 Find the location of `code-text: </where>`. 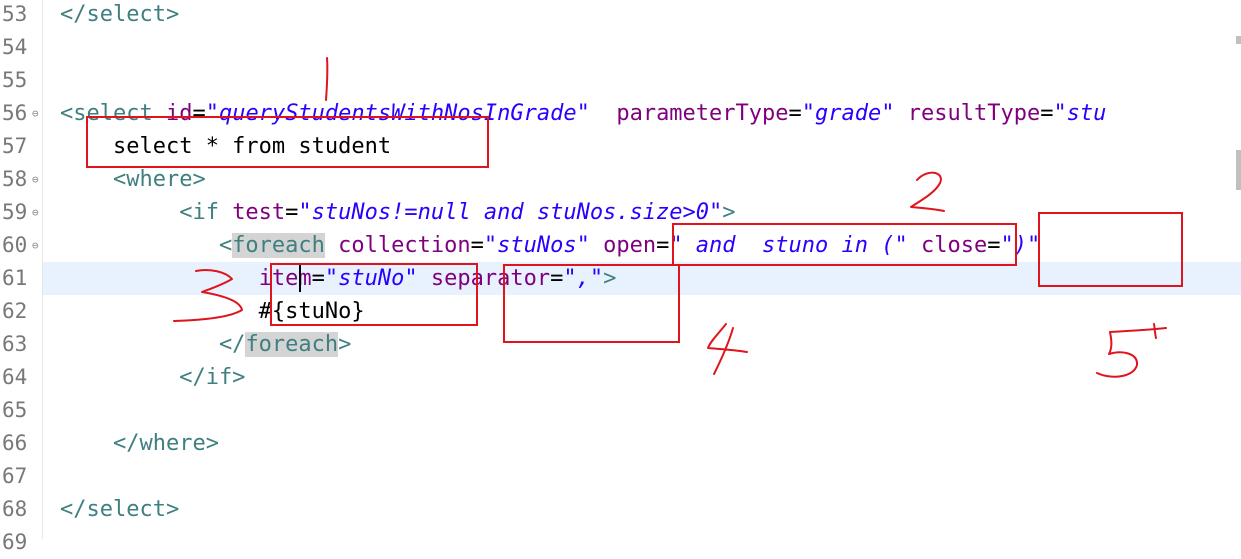

code-text: </where> is located at coordinates (139, 443).